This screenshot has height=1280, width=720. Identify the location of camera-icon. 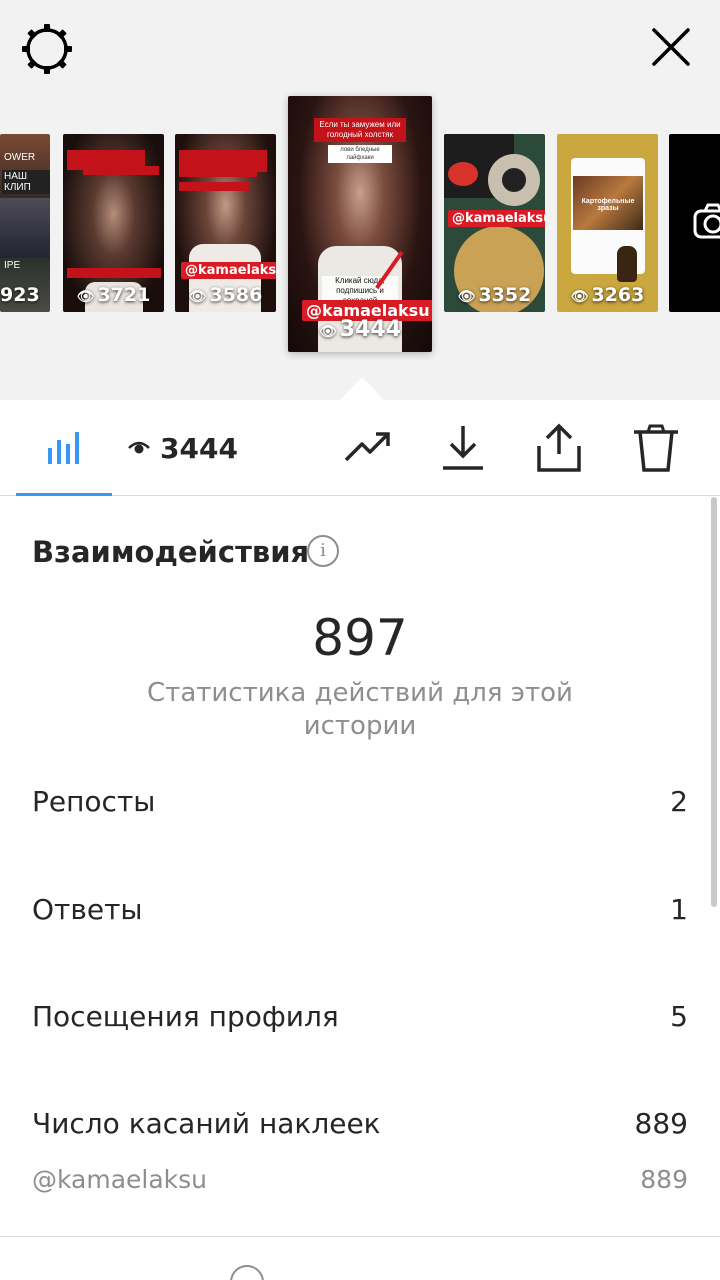
(706, 221).